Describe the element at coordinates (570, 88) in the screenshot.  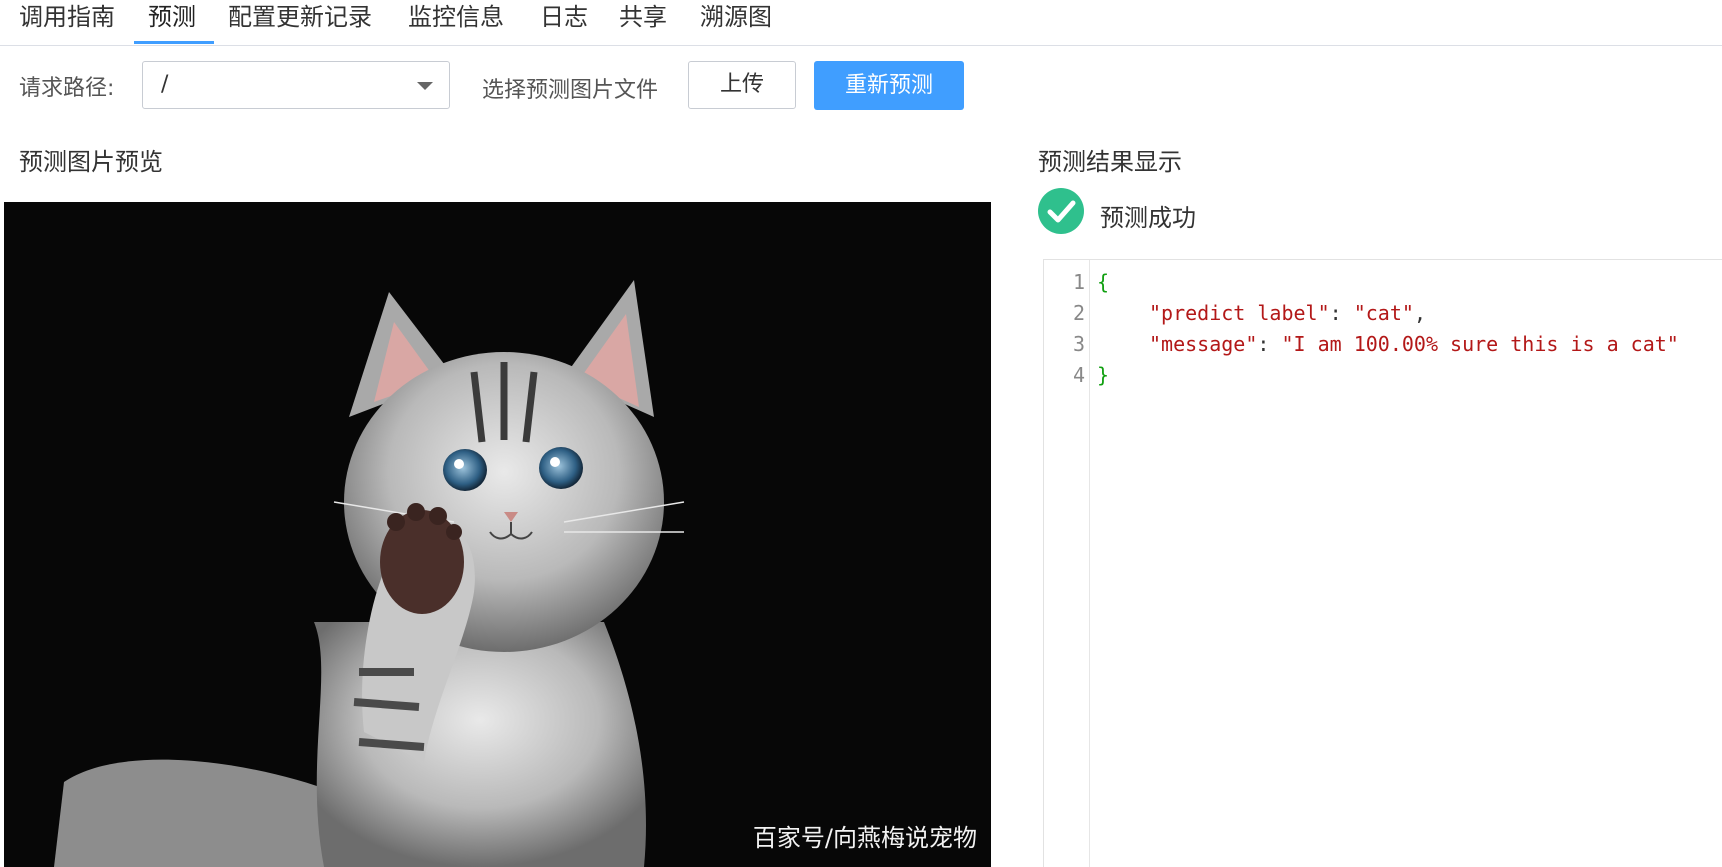
I see `file-select-label: 选择预测图片文件` at that location.